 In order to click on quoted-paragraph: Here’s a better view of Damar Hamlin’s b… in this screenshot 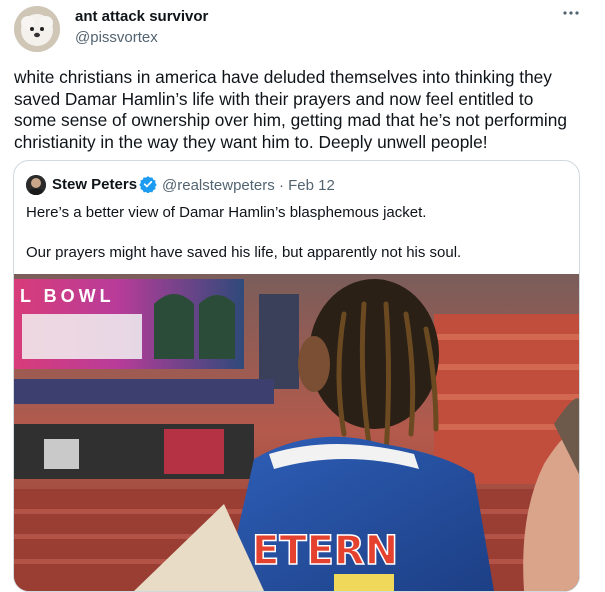, I will do `click(226, 212)`.